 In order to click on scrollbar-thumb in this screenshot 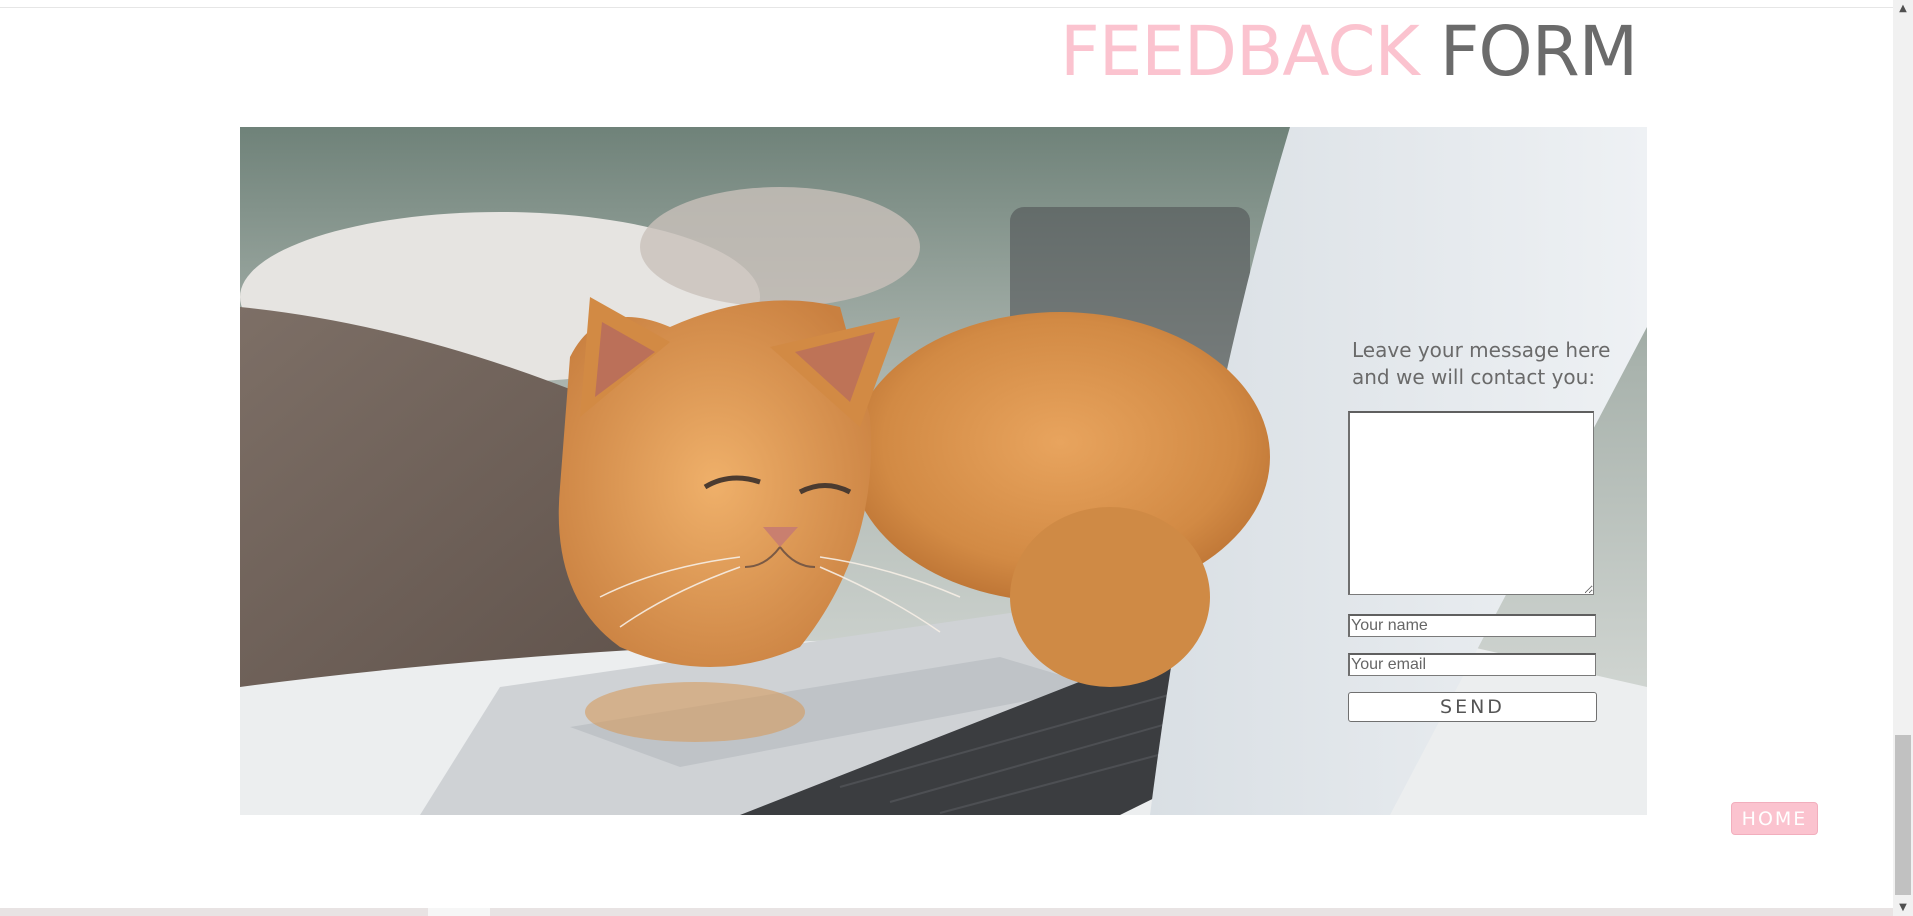, I will do `click(1903, 815)`.